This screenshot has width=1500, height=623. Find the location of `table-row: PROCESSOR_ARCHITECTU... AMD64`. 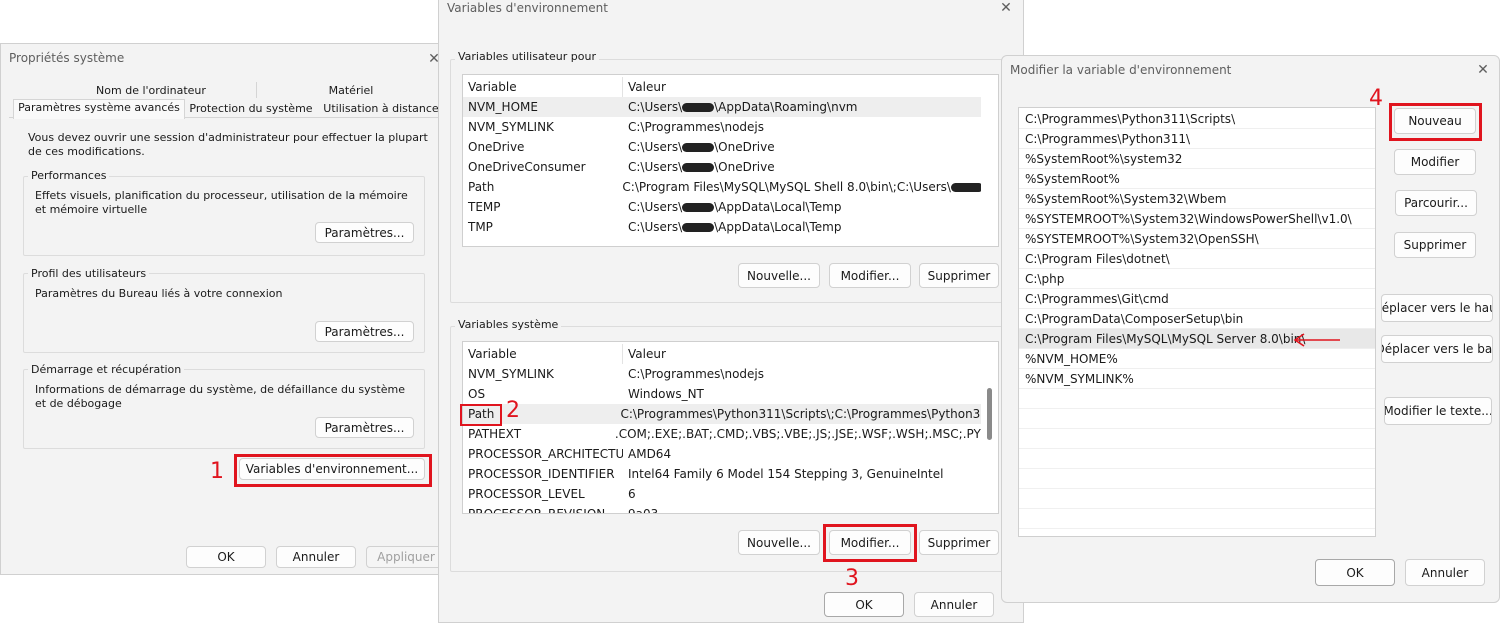

table-row: PROCESSOR_ARCHITECTU... AMD64 is located at coordinates (722, 454).